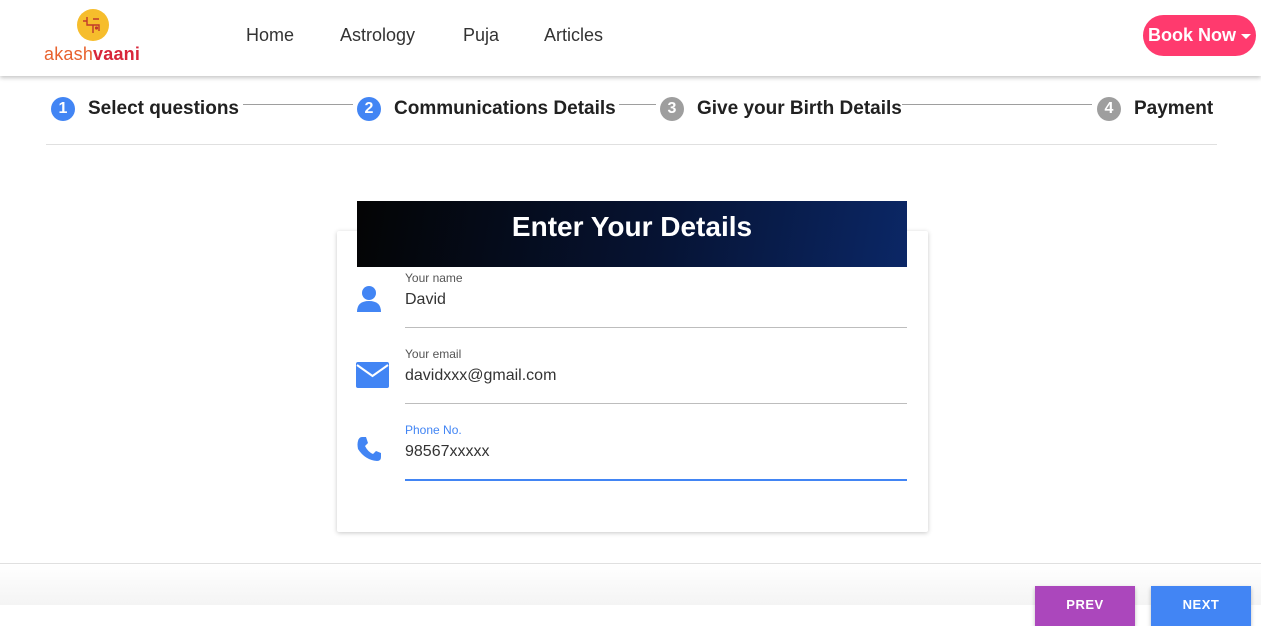 The height and width of the screenshot is (626, 1261). What do you see at coordinates (433, 430) in the screenshot?
I see `phone-field-label: Phone No.` at bounding box center [433, 430].